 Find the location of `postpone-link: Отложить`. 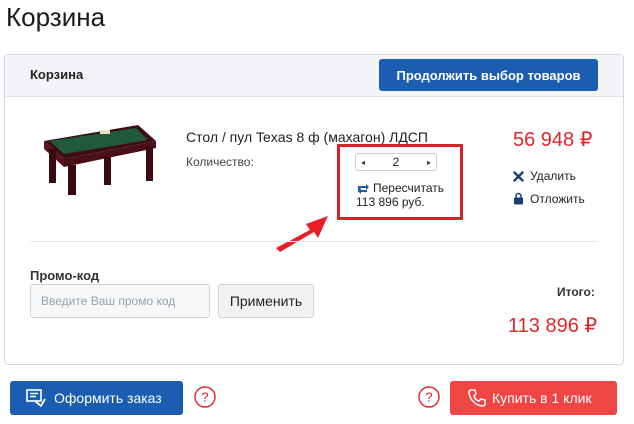

postpone-link: Отложить is located at coordinates (557, 199).